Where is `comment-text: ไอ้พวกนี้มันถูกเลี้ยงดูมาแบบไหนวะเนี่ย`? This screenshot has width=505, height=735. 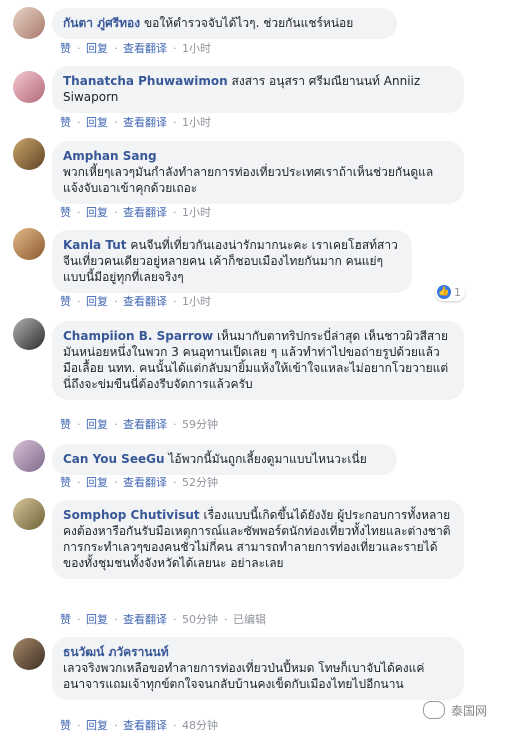 comment-text: ไอ้พวกนี้มันถูกเลี้ยงดูมาแบบไหนวะเนี่ย is located at coordinates (267, 459).